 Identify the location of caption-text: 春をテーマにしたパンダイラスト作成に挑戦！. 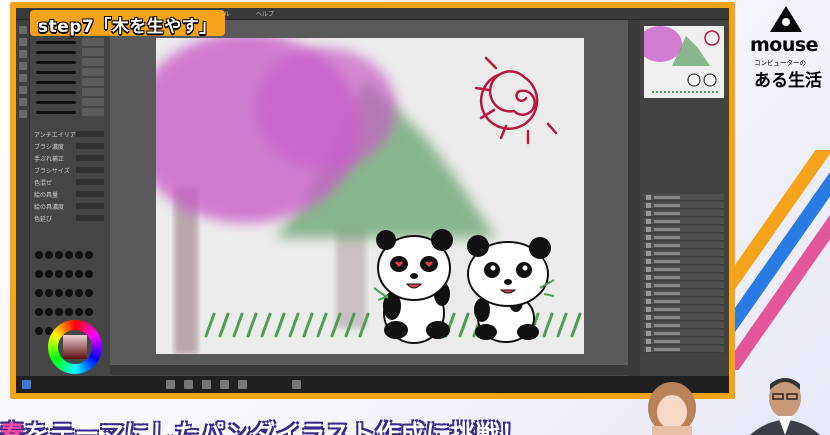
(263, 427).